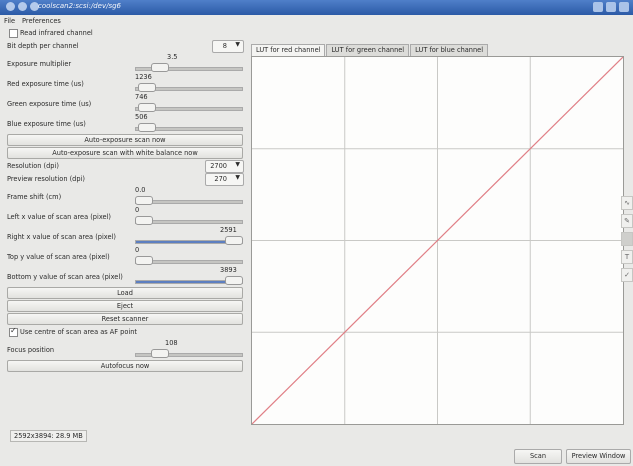  I want to click on menu-file: File, so click(9, 21).